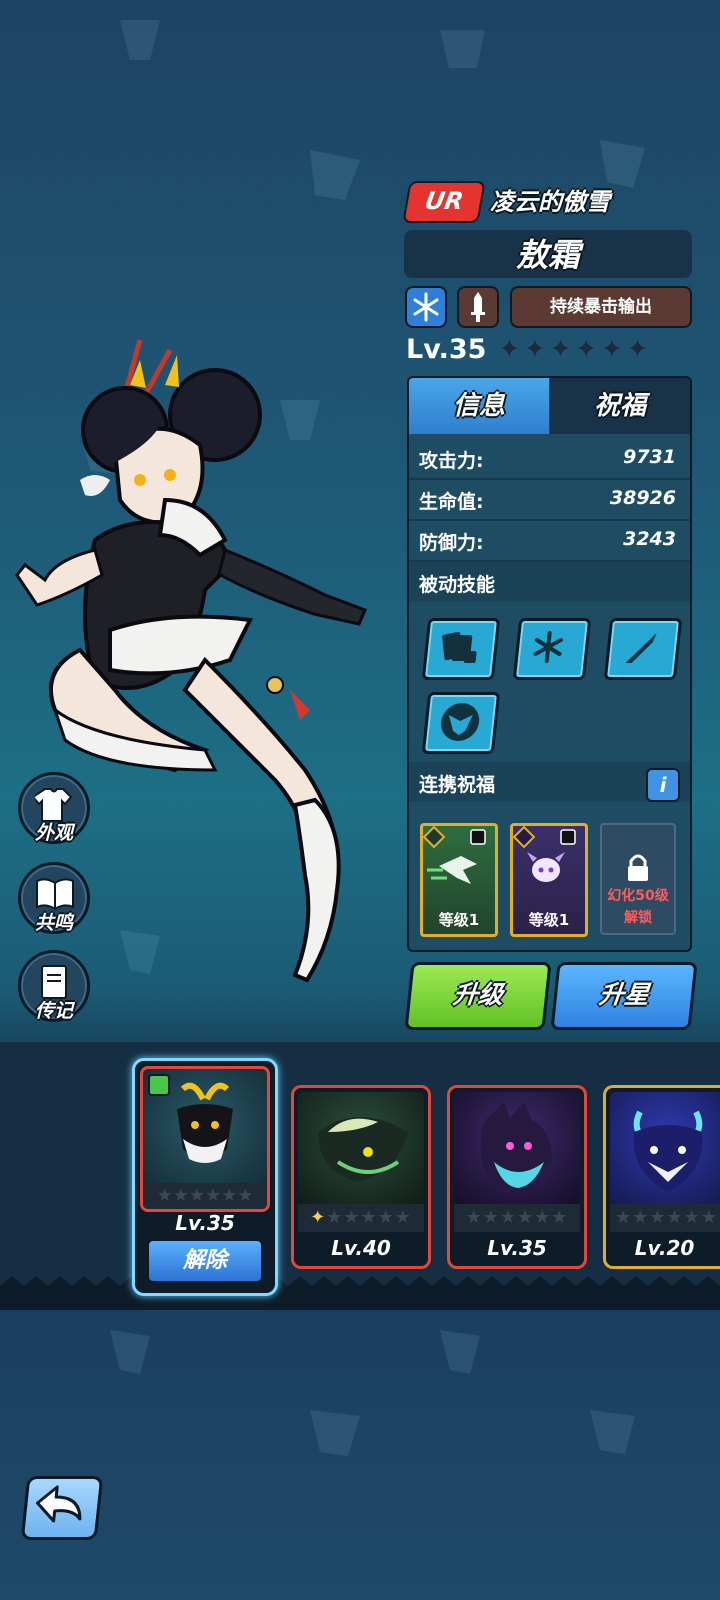 This screenshot has width=720, height=1600. Describe the element at coordinates (454, 854) in the screenshot. I see `wind-spirit-icon` at that location.